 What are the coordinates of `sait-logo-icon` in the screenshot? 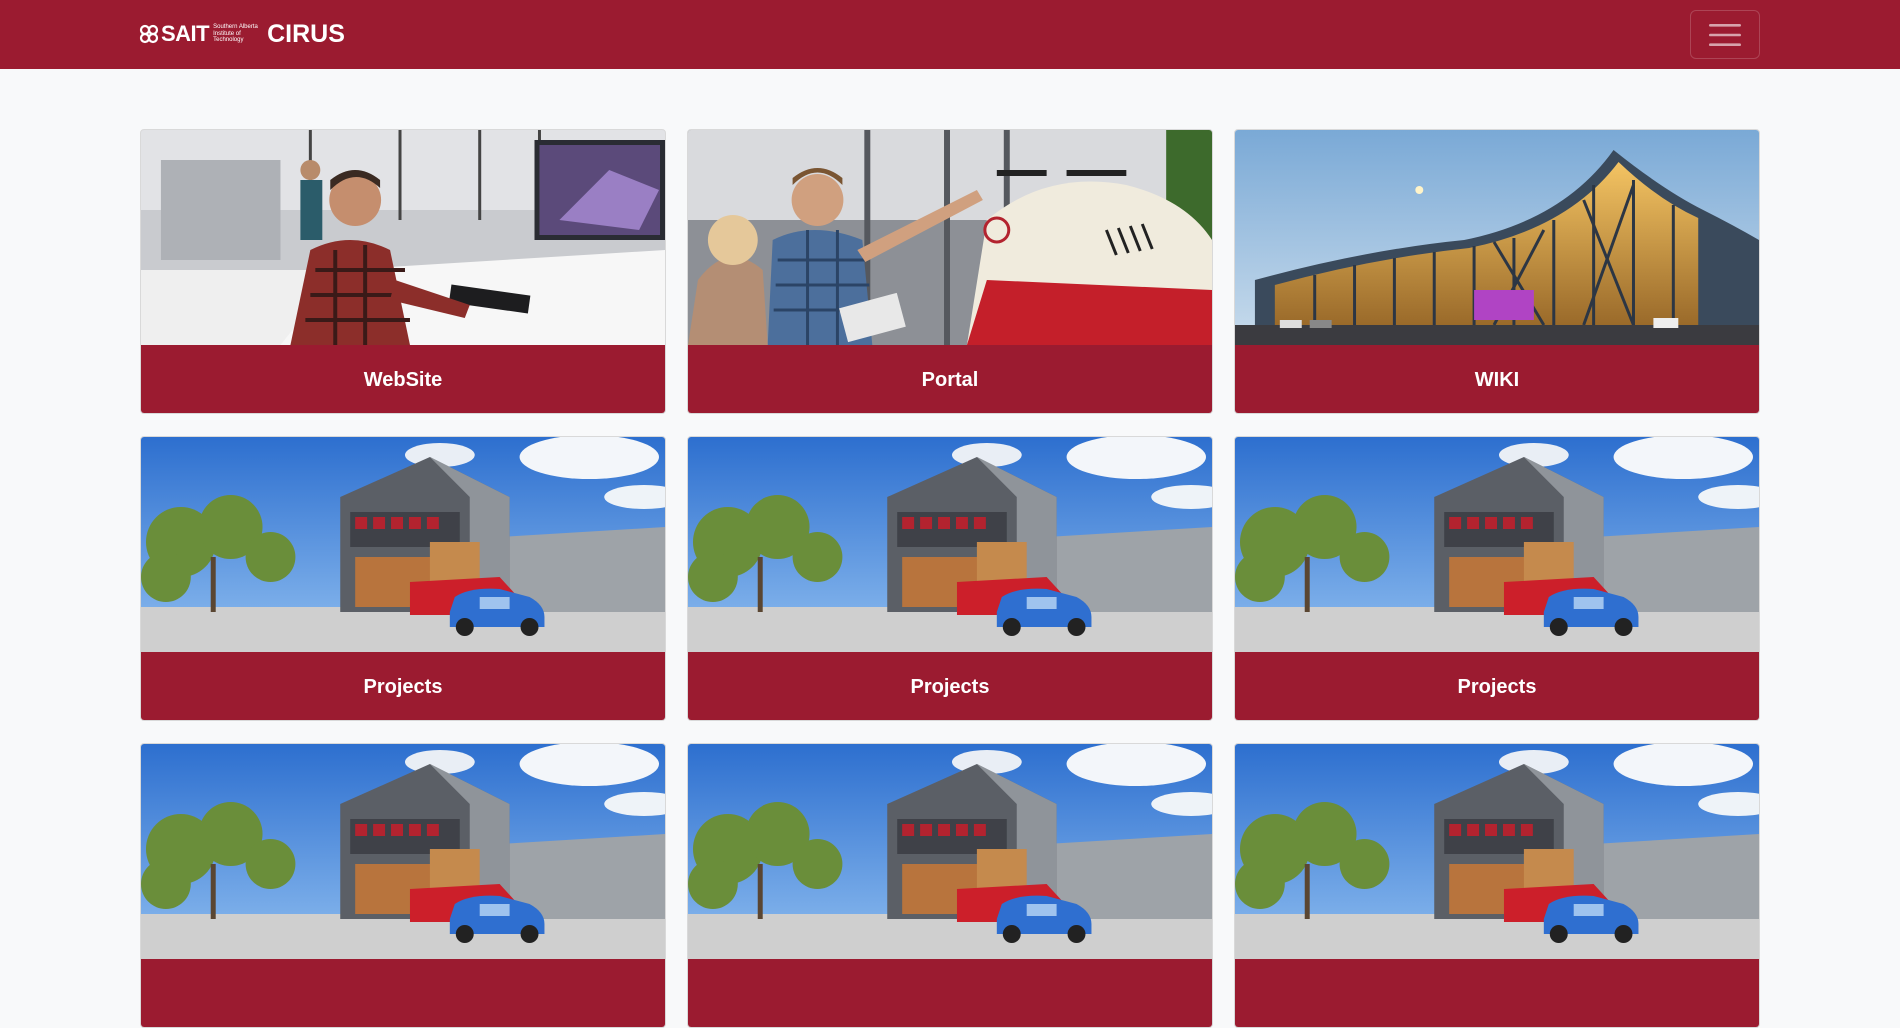 It's located at (149, 34).